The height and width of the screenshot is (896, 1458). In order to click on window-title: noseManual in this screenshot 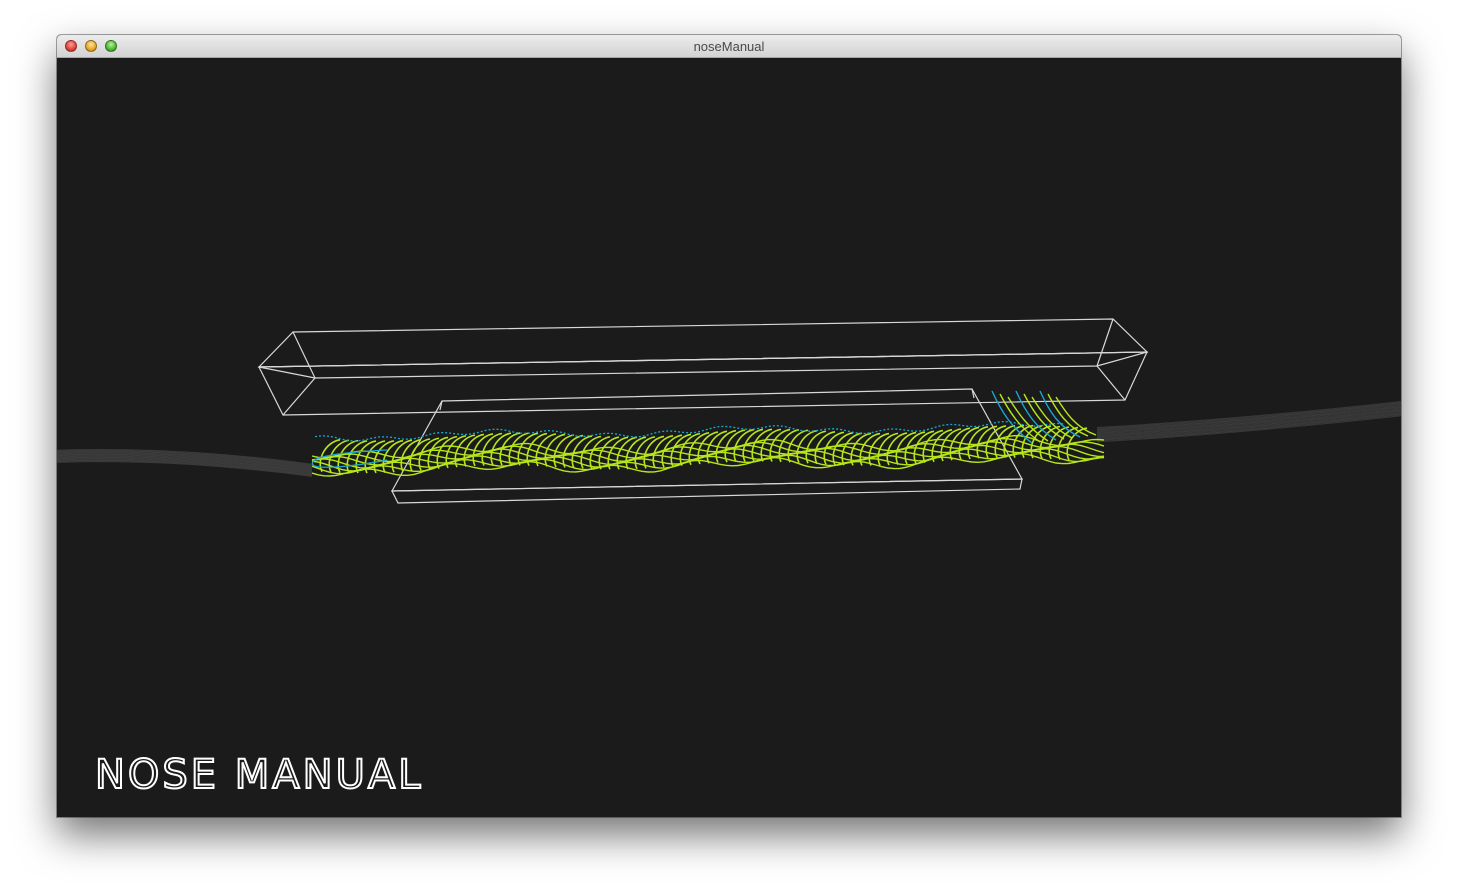, I will do `click(729, 46)`.